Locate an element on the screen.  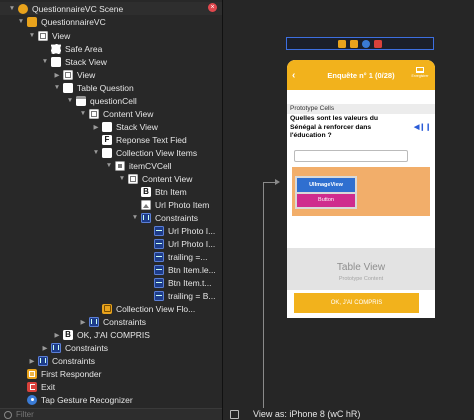
ok-button: OK, J'AI COMPRIS is located at coordinates (356, 303).